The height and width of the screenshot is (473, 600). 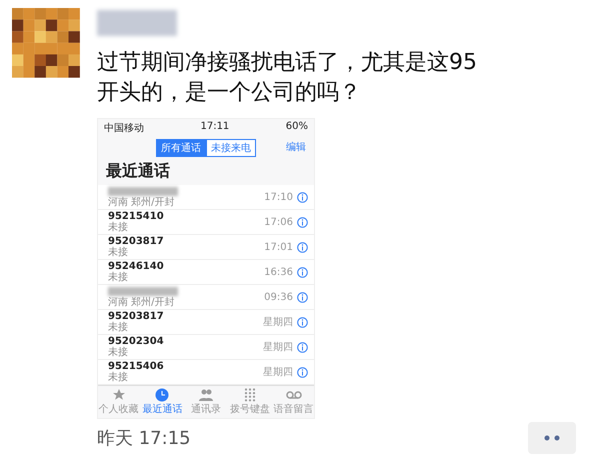 I want to click on keypad-icon, so click(x=249, y=395).